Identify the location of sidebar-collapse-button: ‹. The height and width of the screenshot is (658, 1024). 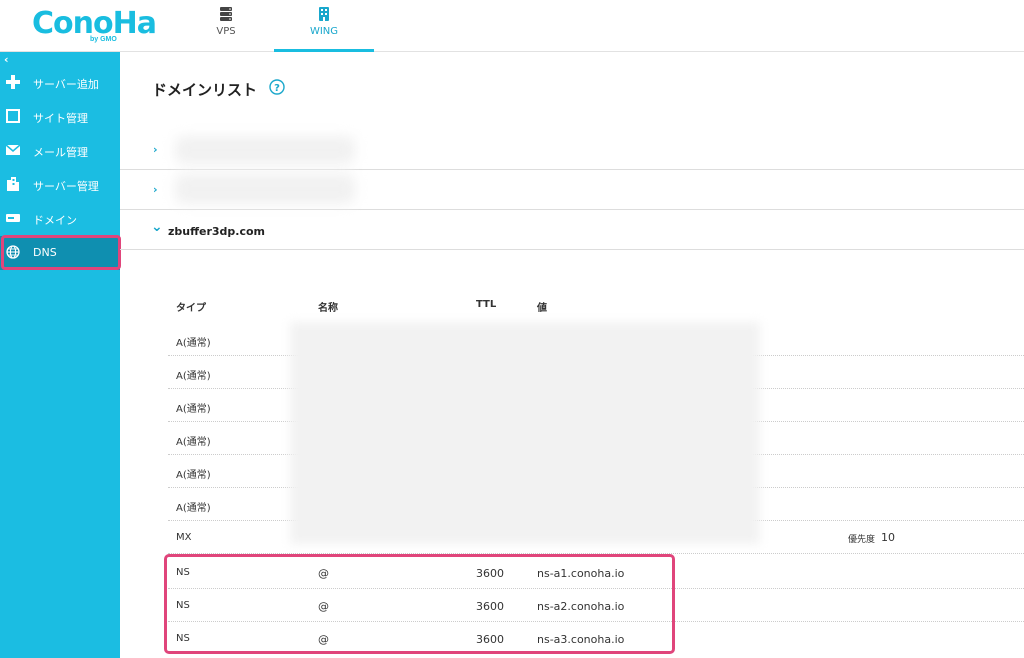
(6, 59).